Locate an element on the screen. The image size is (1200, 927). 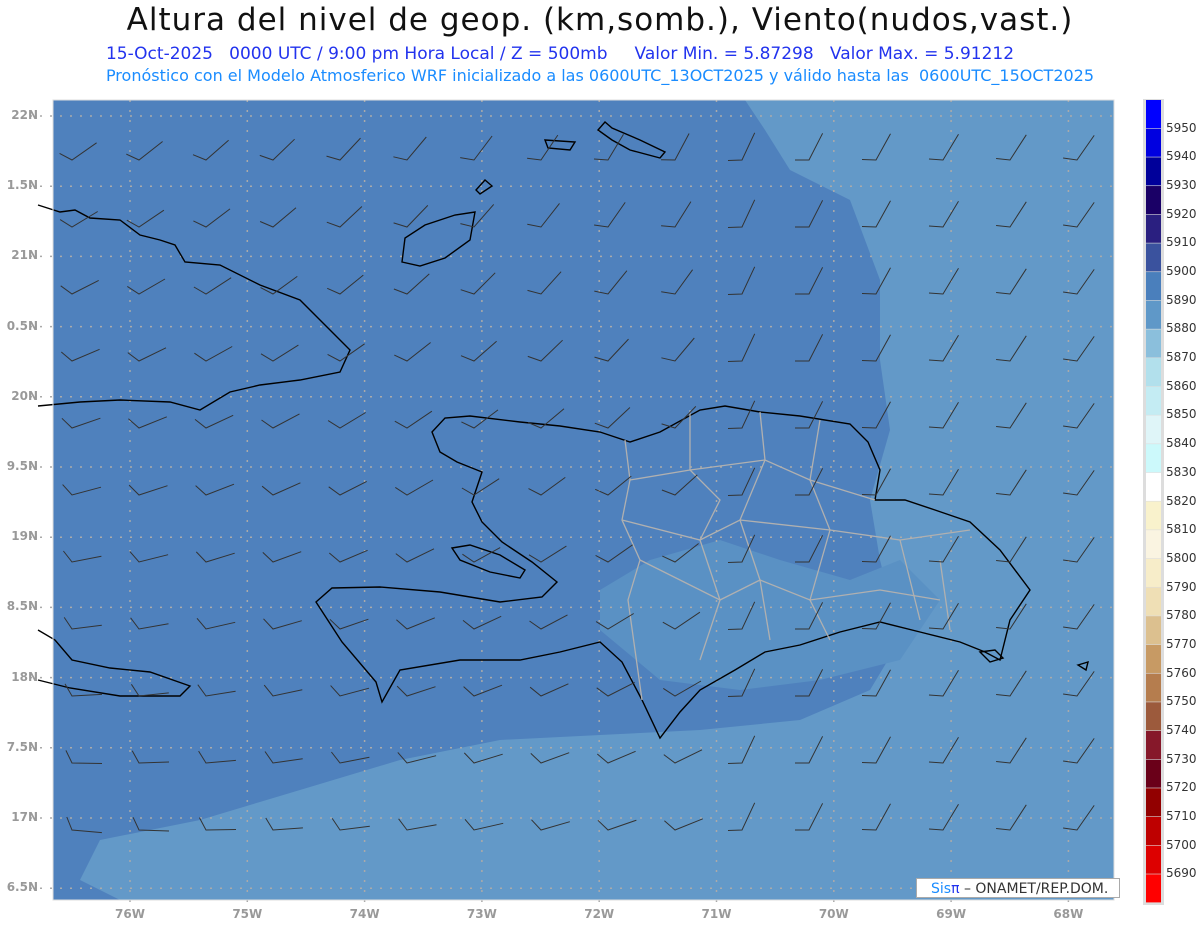
lon-label: 75W is located at coordinates (247, 914).